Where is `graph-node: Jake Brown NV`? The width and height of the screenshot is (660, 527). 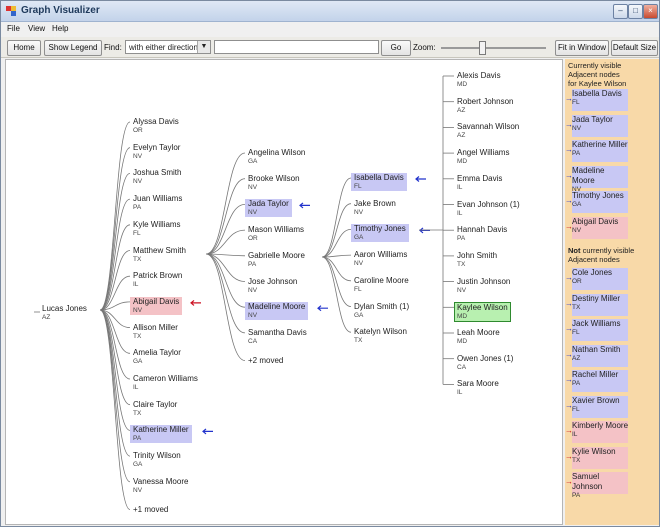
graph-node: Jake Brown NV is located at coordinates (375, 208).